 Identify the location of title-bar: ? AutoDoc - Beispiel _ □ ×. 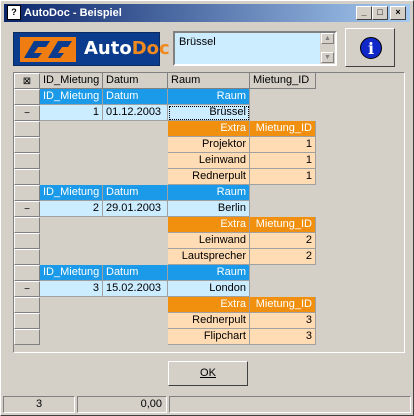
(207, 13).